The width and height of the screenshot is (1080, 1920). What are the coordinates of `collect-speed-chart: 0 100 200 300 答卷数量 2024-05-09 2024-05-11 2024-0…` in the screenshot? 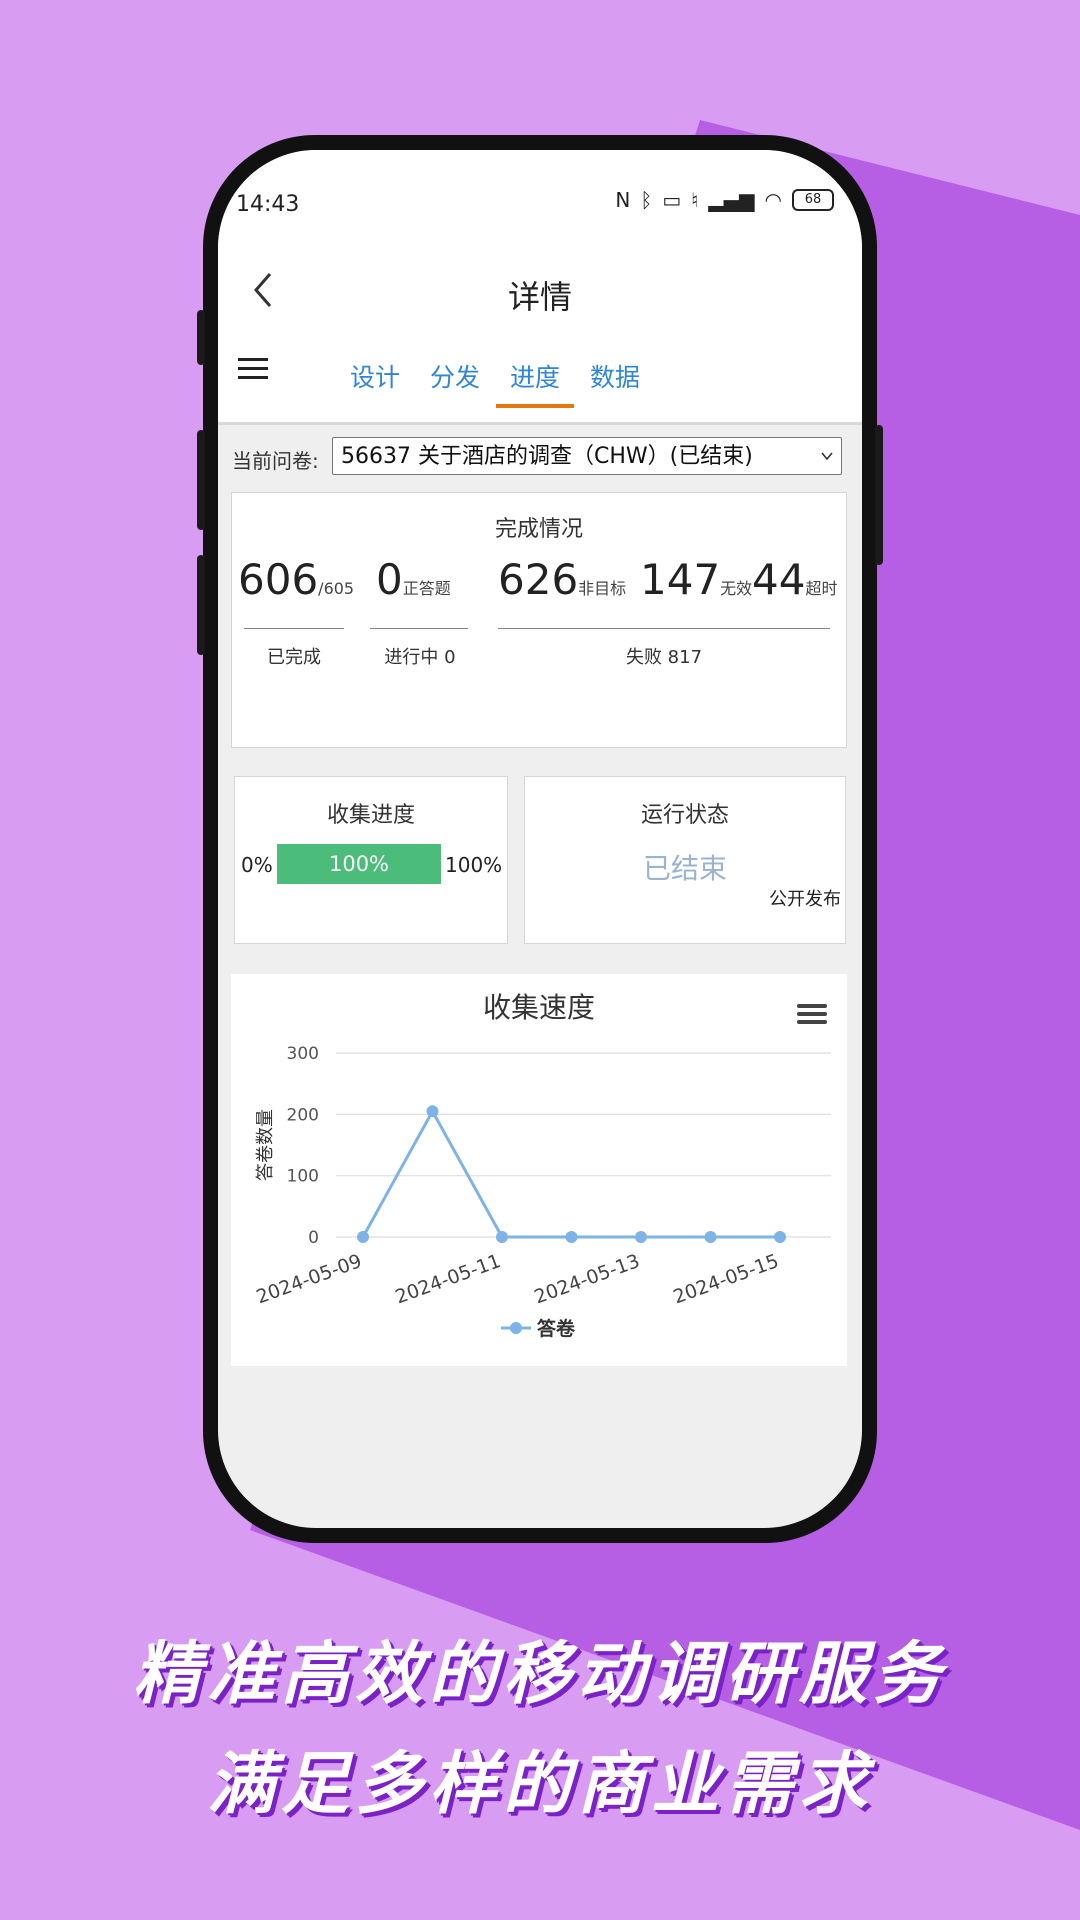 It's located at (542, 1192).